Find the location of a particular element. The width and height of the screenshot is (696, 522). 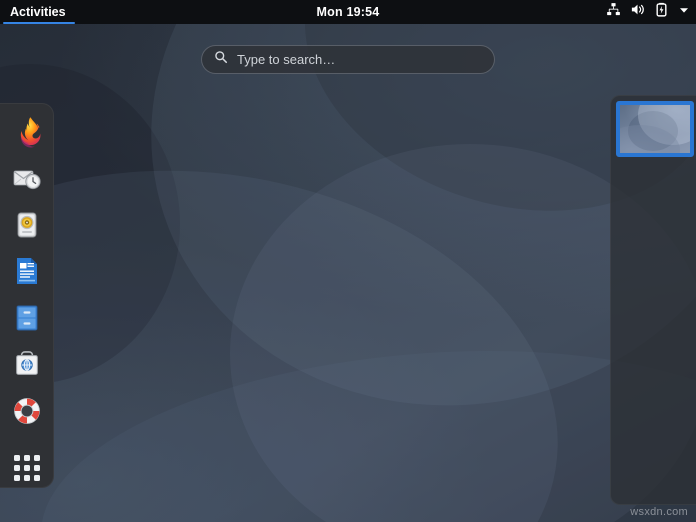

software-bag-icon is located at coordinates (26, 363).